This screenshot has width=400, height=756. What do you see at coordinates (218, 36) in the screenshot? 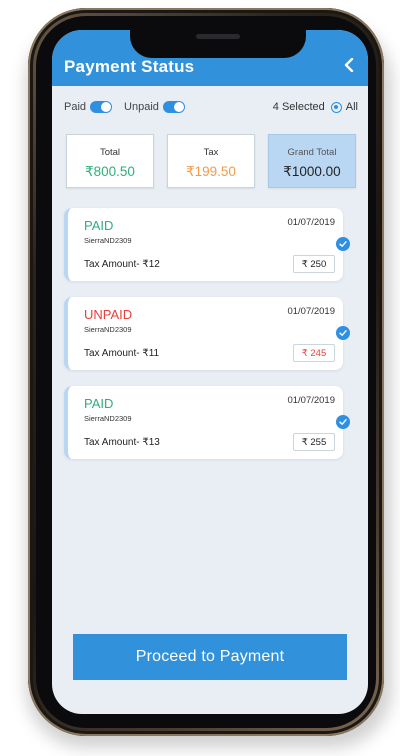
I see `phone-speaker` at bounding box center [218, 36].